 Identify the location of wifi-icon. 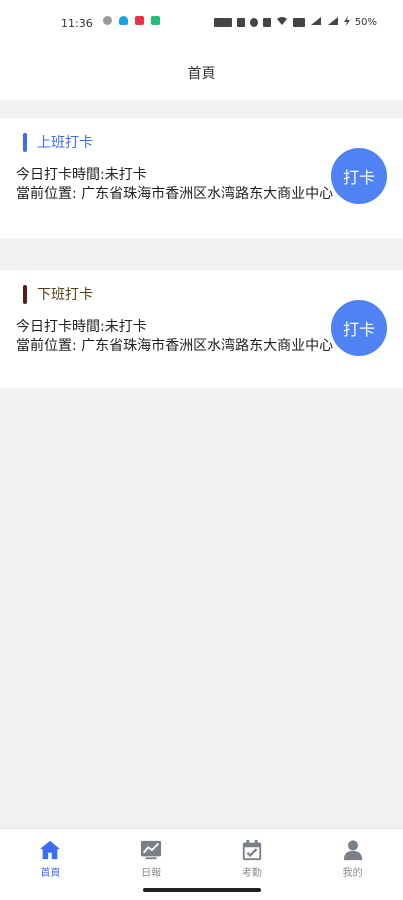
(282, 22).